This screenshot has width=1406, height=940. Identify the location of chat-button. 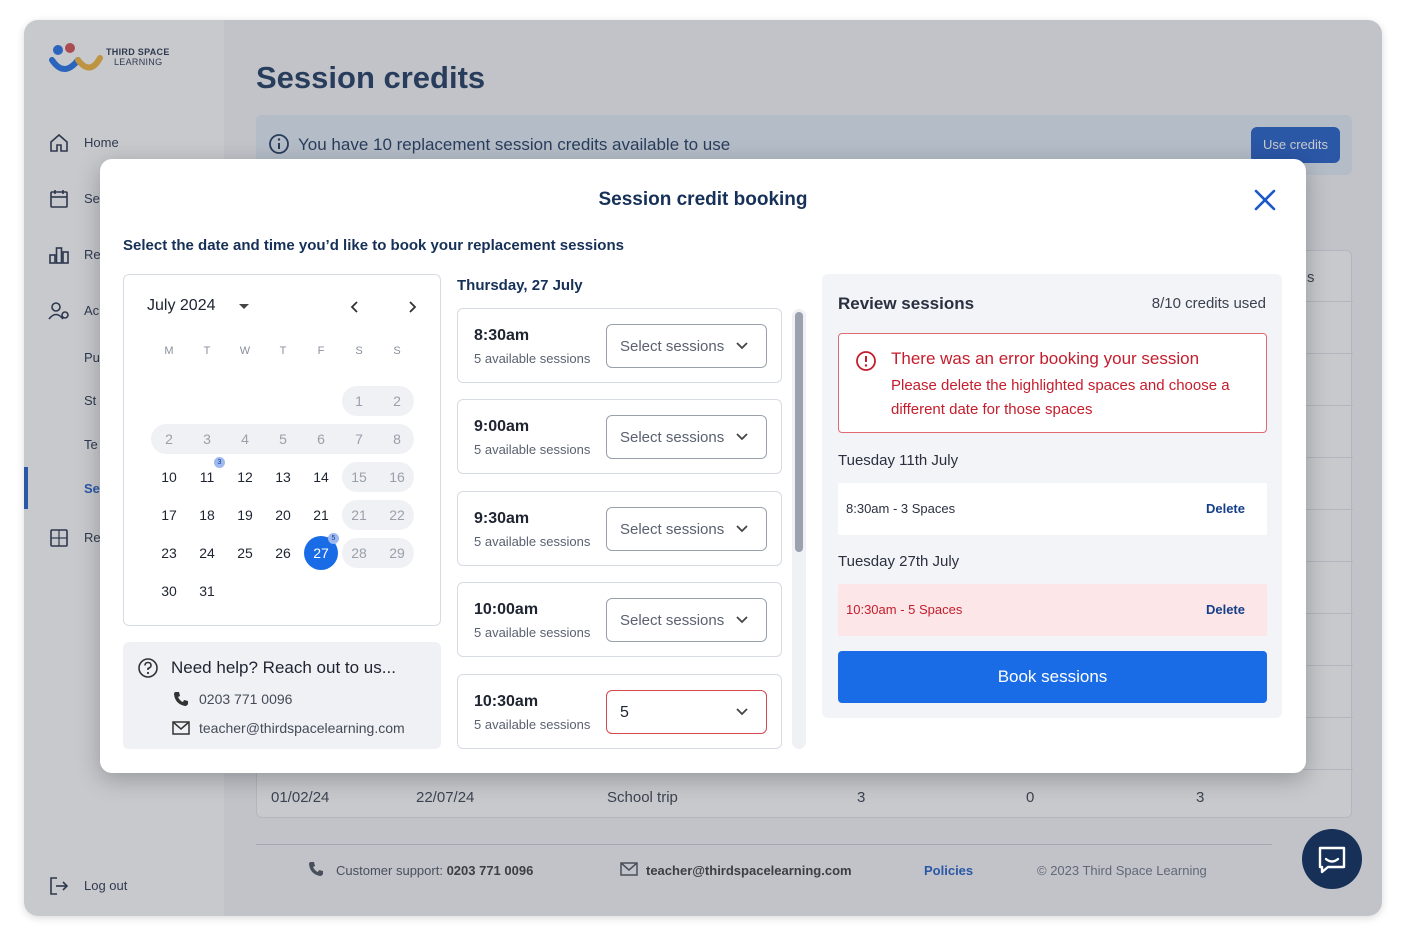
(1332, 859).